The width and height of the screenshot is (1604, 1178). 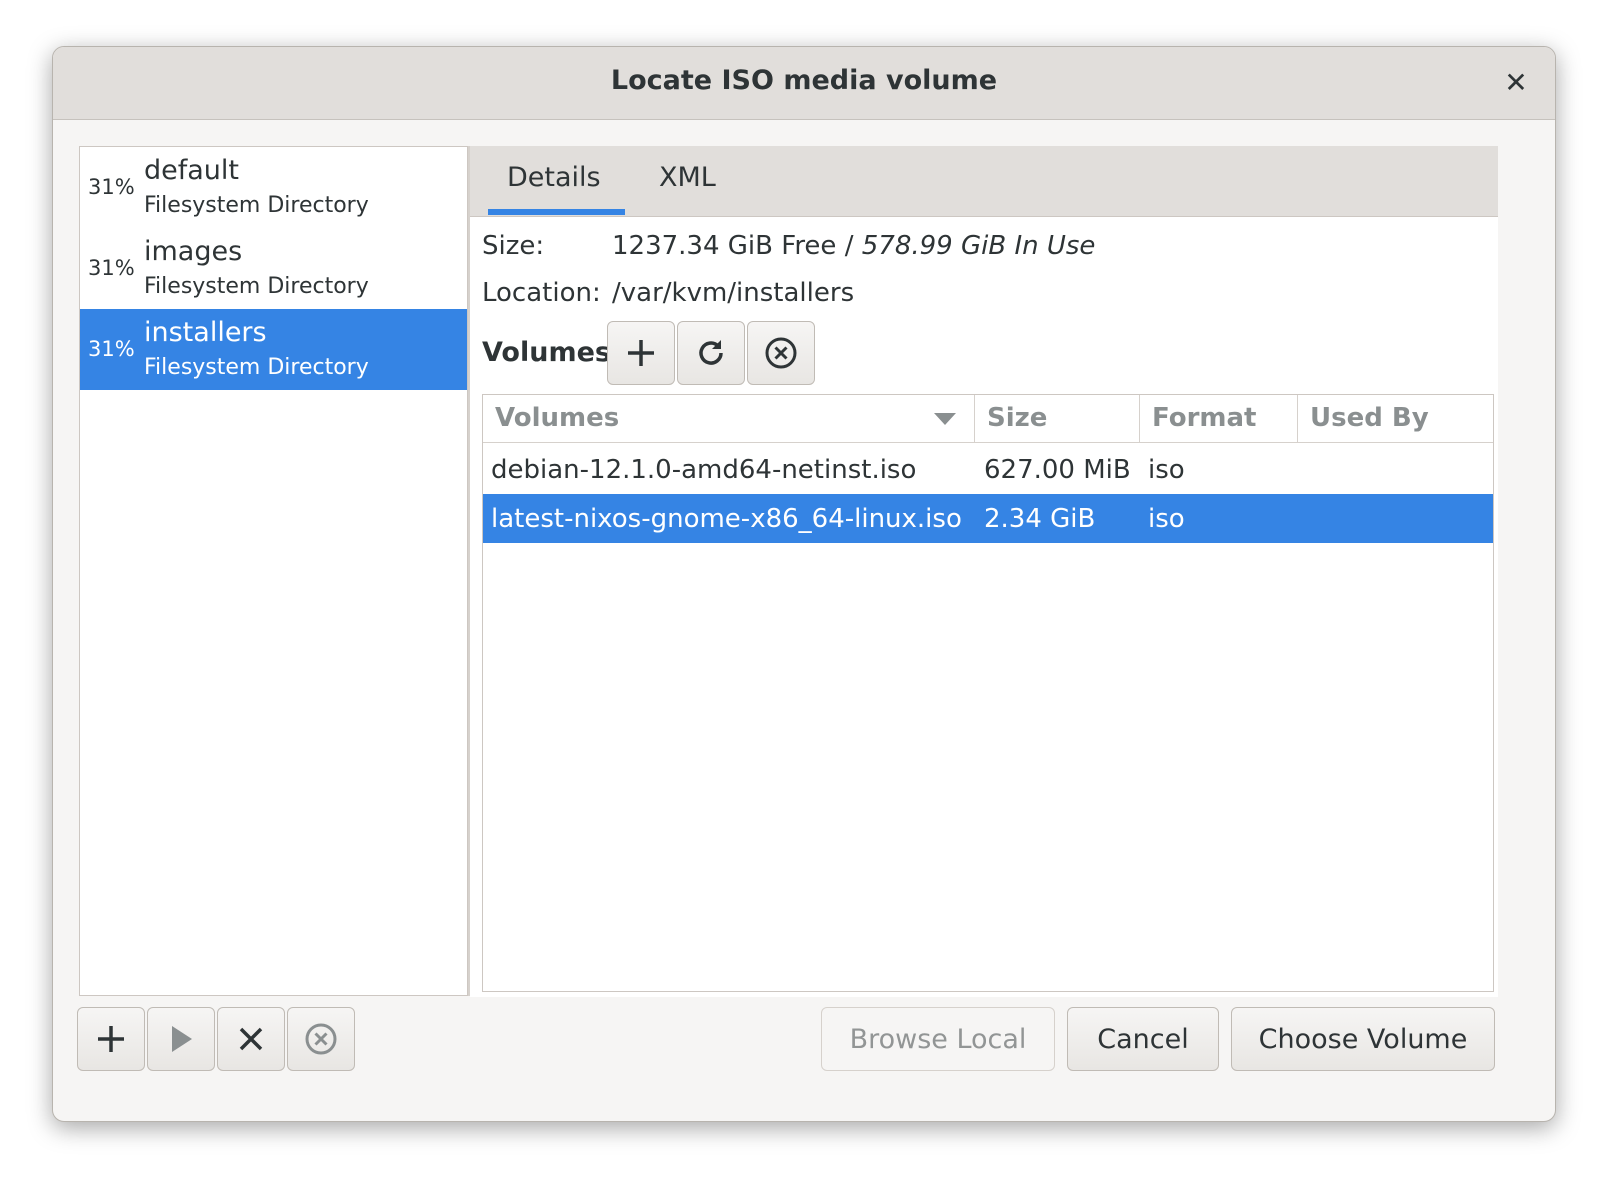 I want to click on pool-item-default: 31% default Filesystem Directory, so click(x=273, y=187).